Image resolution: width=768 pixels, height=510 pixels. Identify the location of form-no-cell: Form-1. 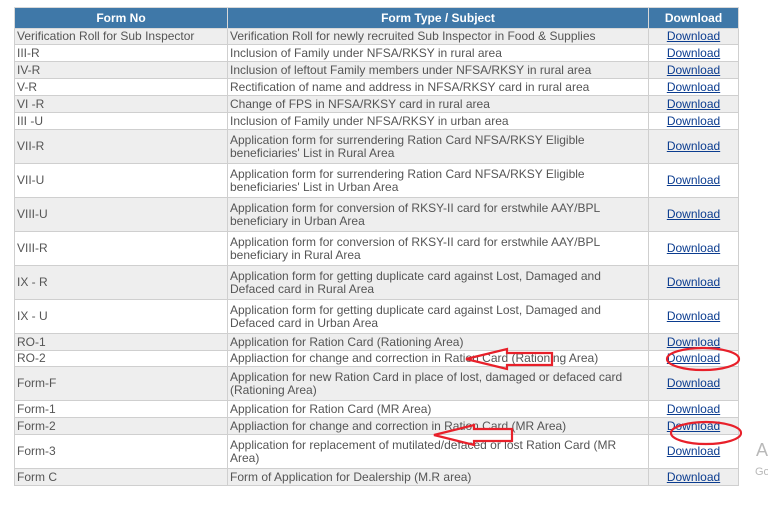
(121, 409).